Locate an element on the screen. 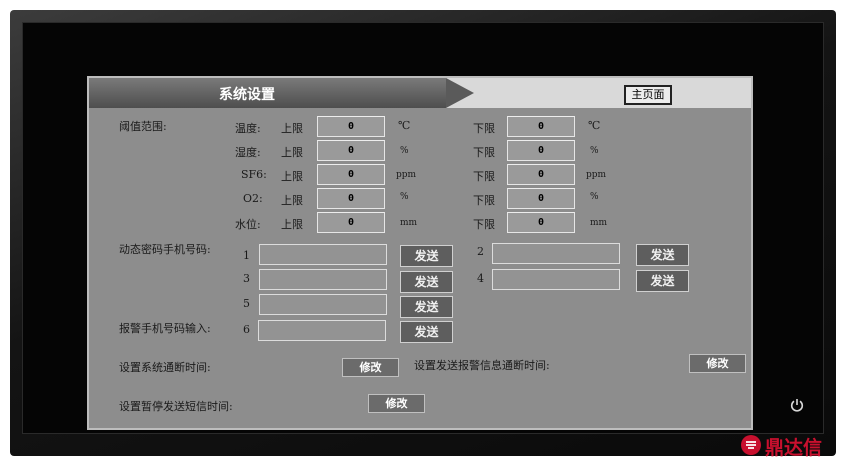 This screenshot has width=844, height=468. humidity-label: 湿度: is located at coordinates (248, 152).